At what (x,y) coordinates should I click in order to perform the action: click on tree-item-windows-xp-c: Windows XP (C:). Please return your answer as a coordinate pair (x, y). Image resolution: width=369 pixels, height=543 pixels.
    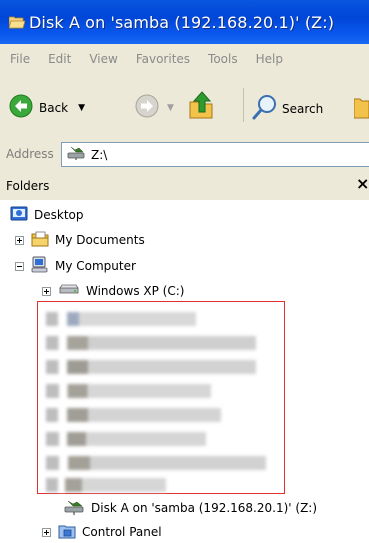
    Looking at the image, I should click on (113, 291).